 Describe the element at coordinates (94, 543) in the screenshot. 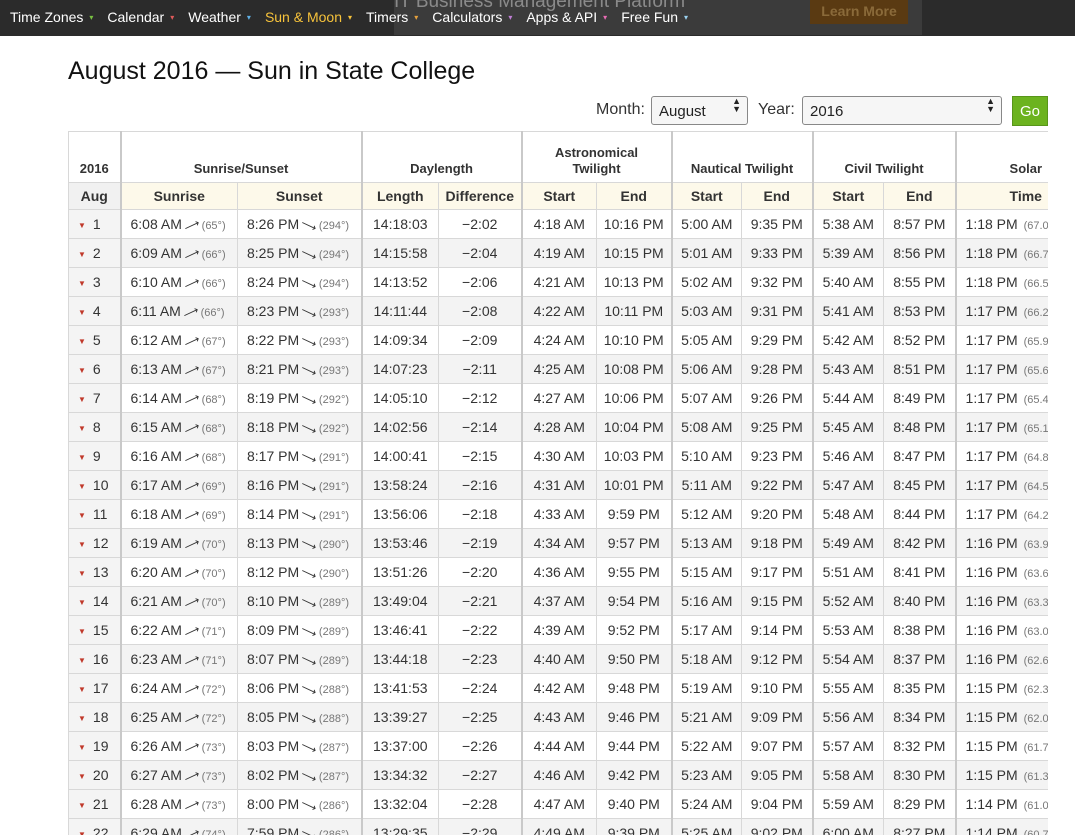

I see `day-cell: ▼ 12` at that location.